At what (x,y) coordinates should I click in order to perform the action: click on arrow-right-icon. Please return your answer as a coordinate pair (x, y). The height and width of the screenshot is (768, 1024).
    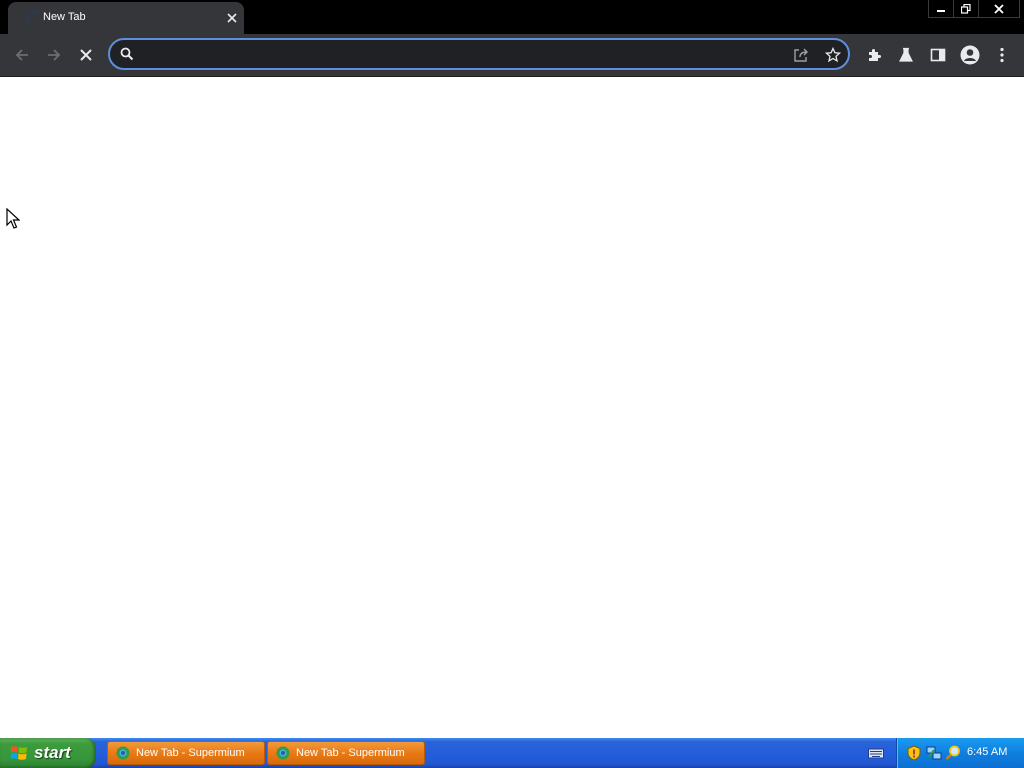
    Looking at the image, I should click on (54, 55).